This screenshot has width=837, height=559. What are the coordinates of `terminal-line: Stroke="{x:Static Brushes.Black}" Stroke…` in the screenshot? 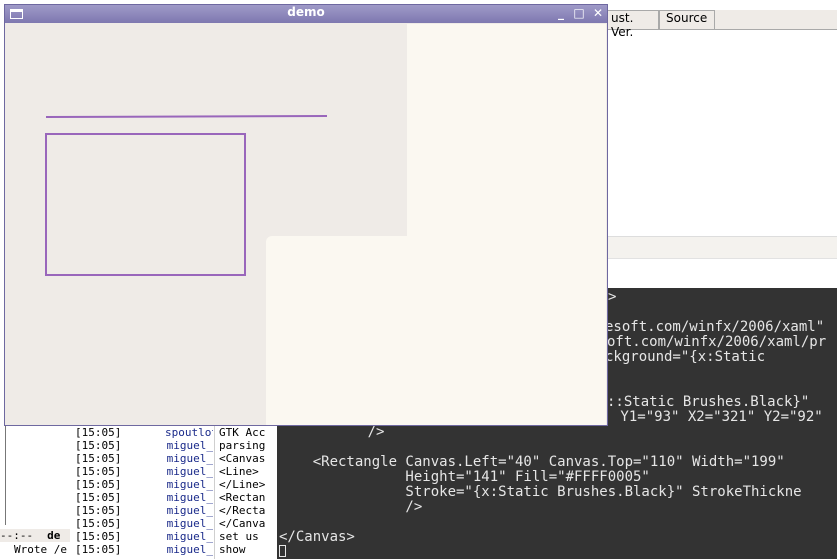 It's located at (540, 492).